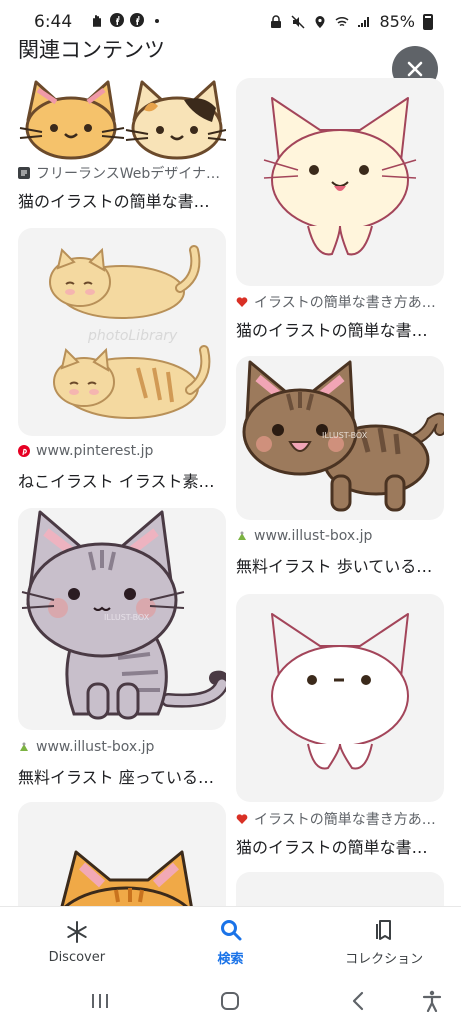 This screenshot has height=1024, width=461. I want to click on signal-icon, so click(364, 21).